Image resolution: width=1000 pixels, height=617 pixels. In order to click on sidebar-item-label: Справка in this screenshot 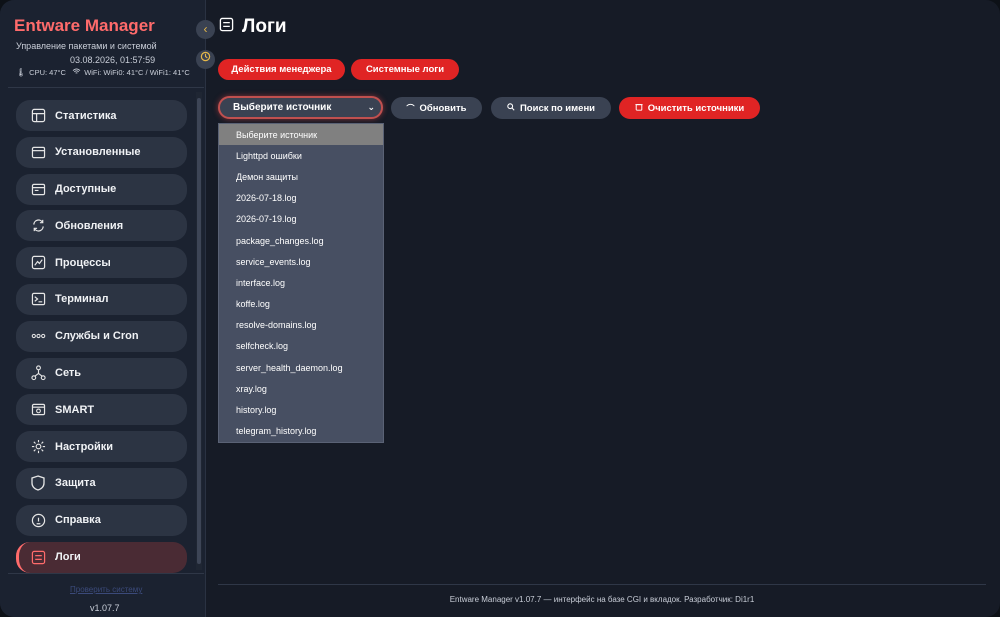, I will do `click(78, 520)`.